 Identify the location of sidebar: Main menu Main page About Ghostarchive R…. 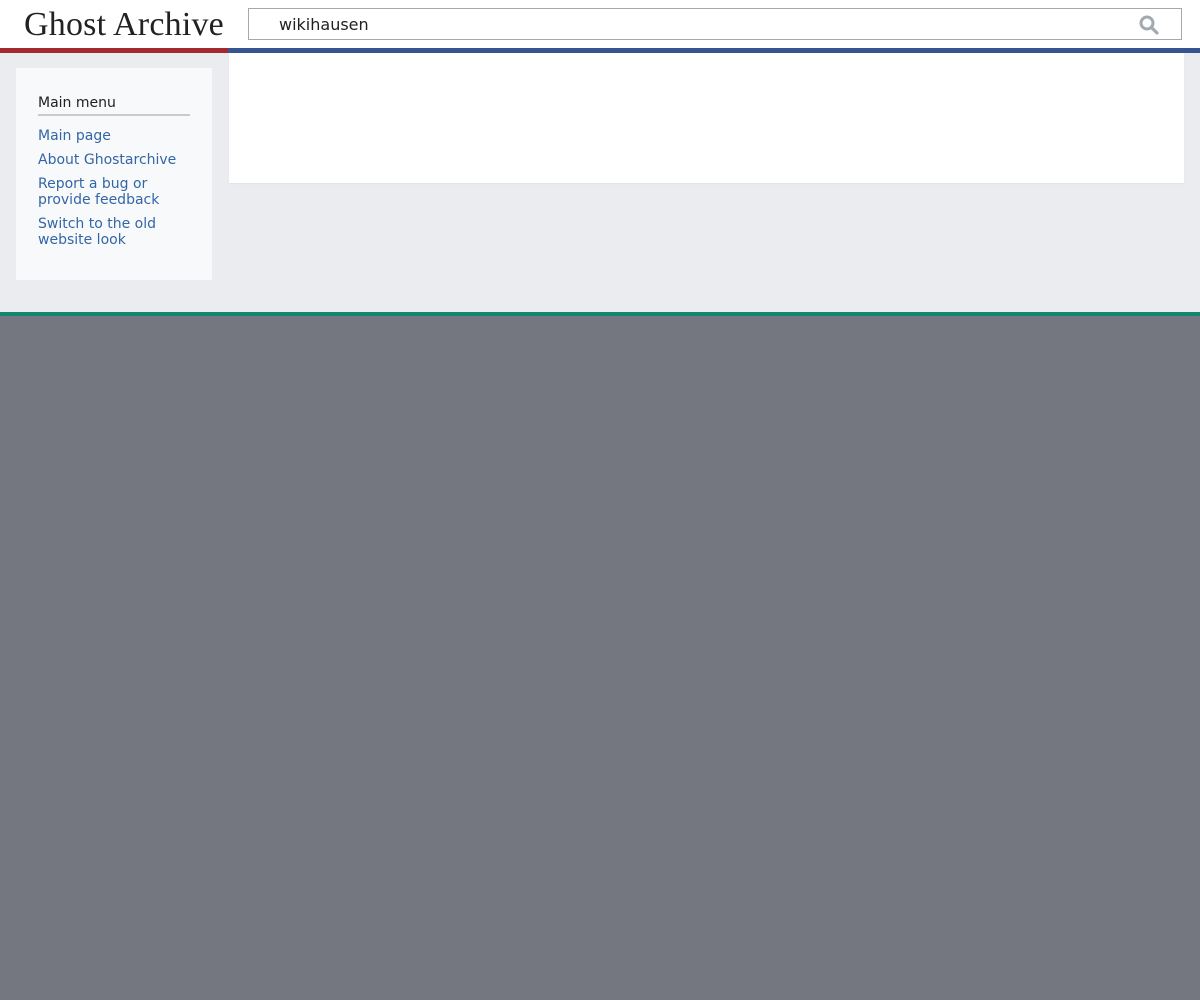
(114, 174).